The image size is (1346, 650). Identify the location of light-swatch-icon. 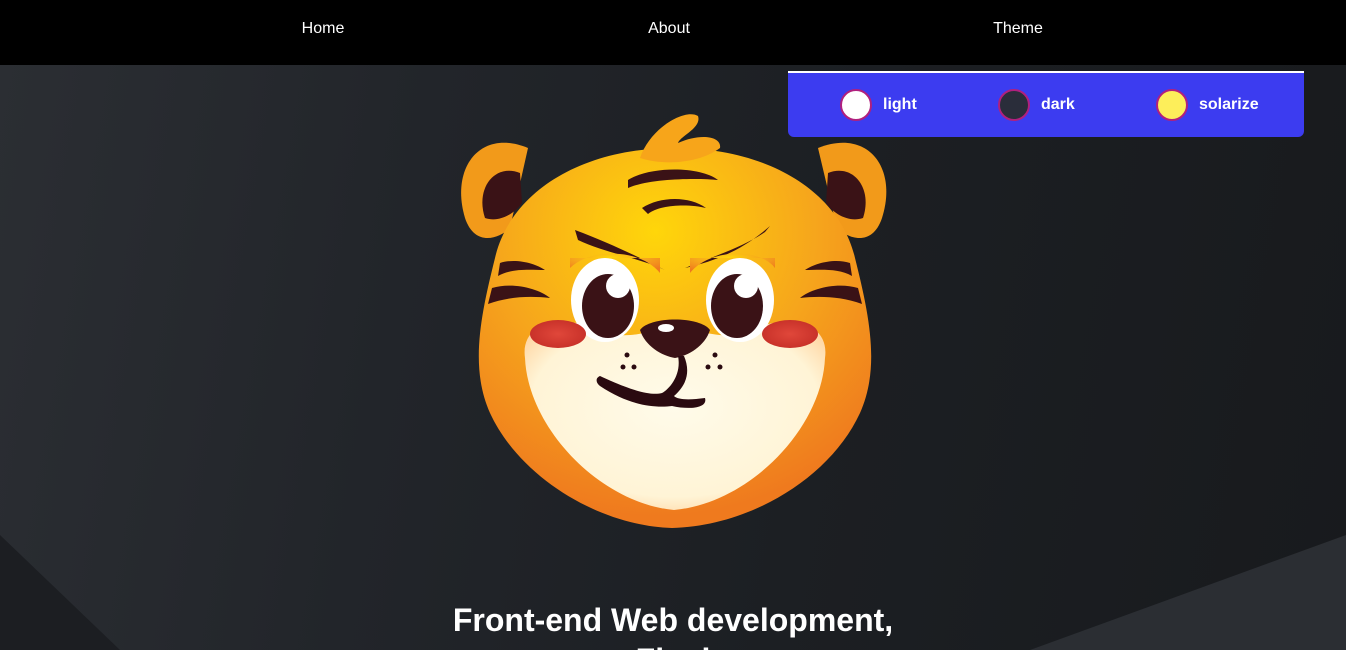
(856, 105).